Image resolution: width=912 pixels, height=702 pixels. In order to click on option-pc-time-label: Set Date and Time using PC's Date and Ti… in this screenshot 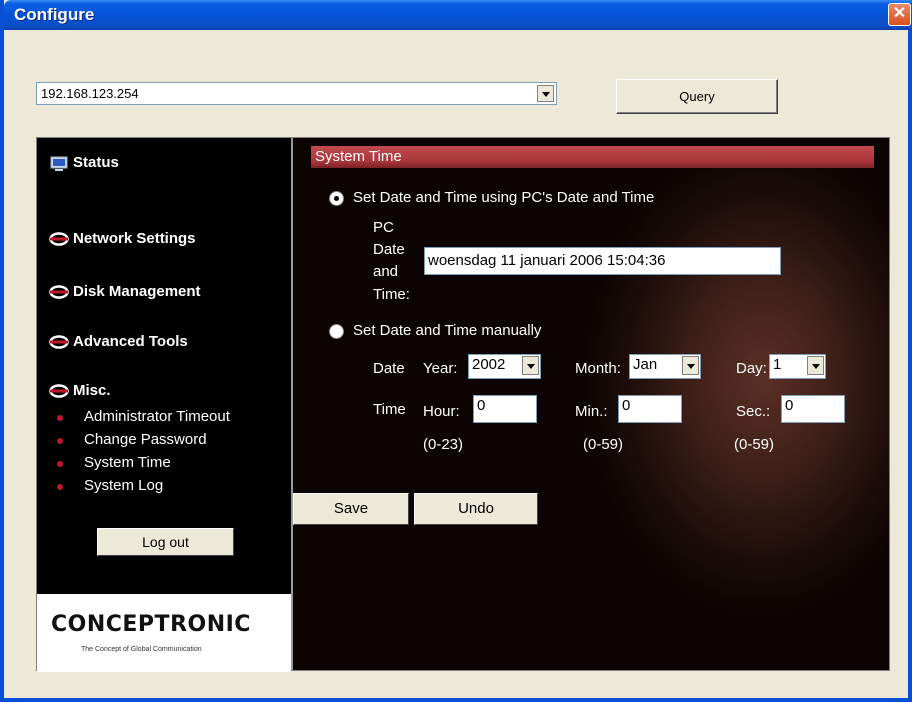, I will do `click(504, 197)`.